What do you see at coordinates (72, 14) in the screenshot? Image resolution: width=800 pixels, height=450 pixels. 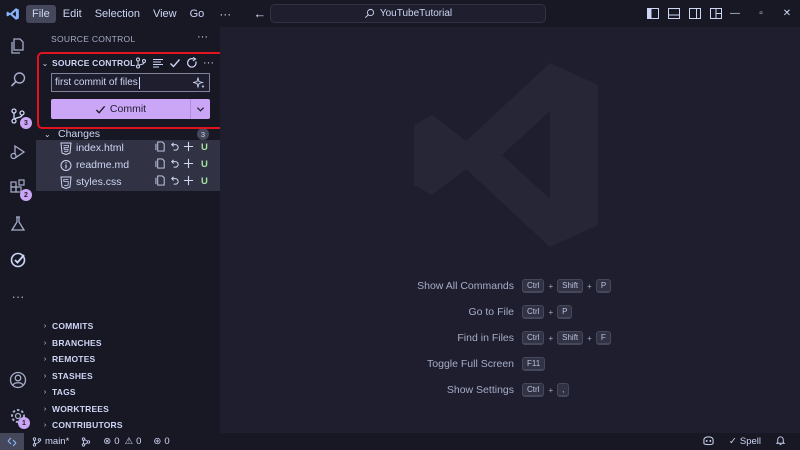 I see `menu-edit: Edit` at bounding box center [72, 14].